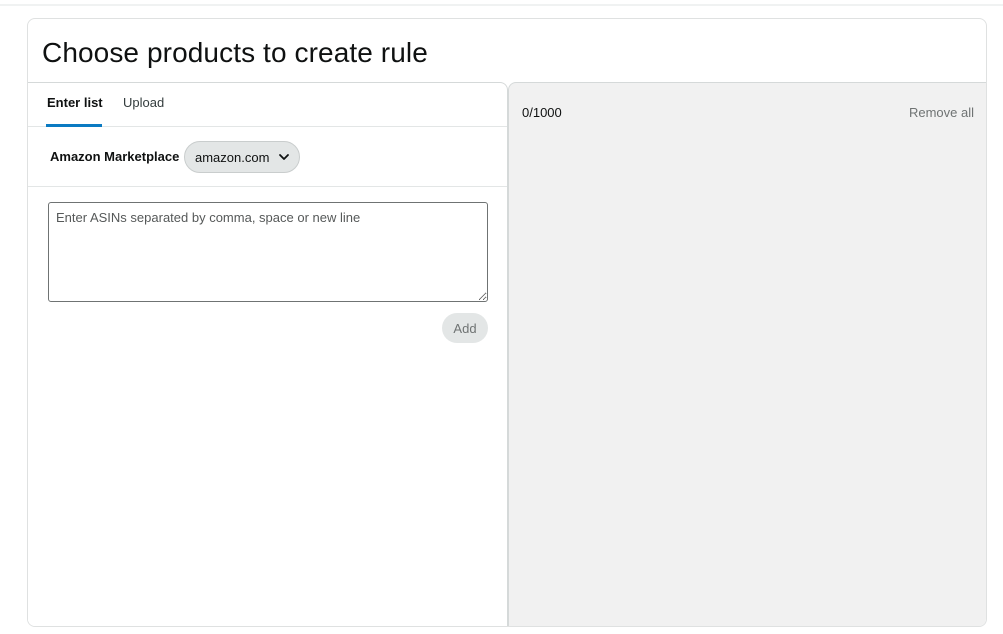 This screenshot has height=634, width=1003. What do you see at coordinates (235, 52) in the screenshot?
I see `page-title: Choose products to create rule` at bounding box center [235, 52].